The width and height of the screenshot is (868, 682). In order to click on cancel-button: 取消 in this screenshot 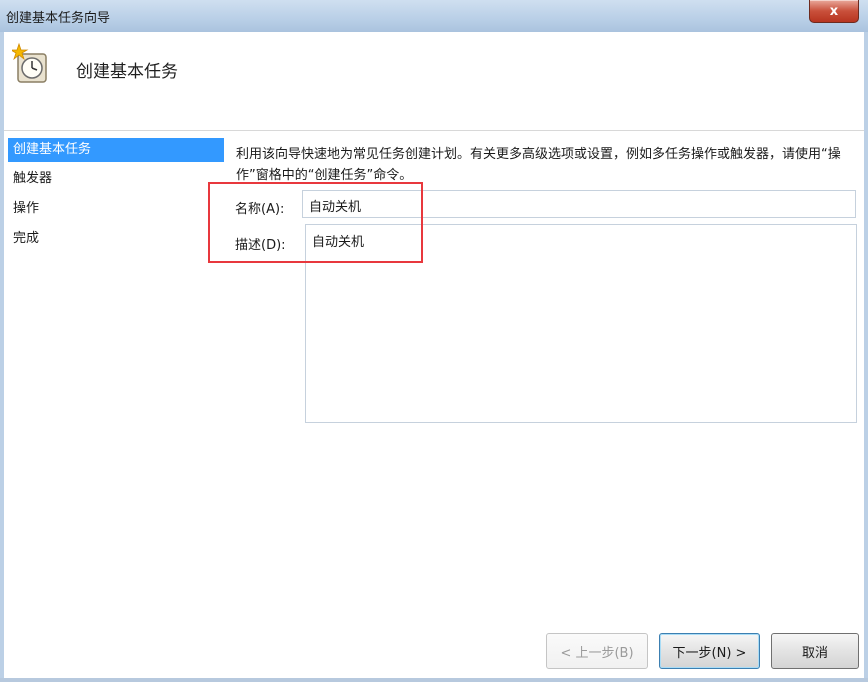, I will do `click(815, 651)`.